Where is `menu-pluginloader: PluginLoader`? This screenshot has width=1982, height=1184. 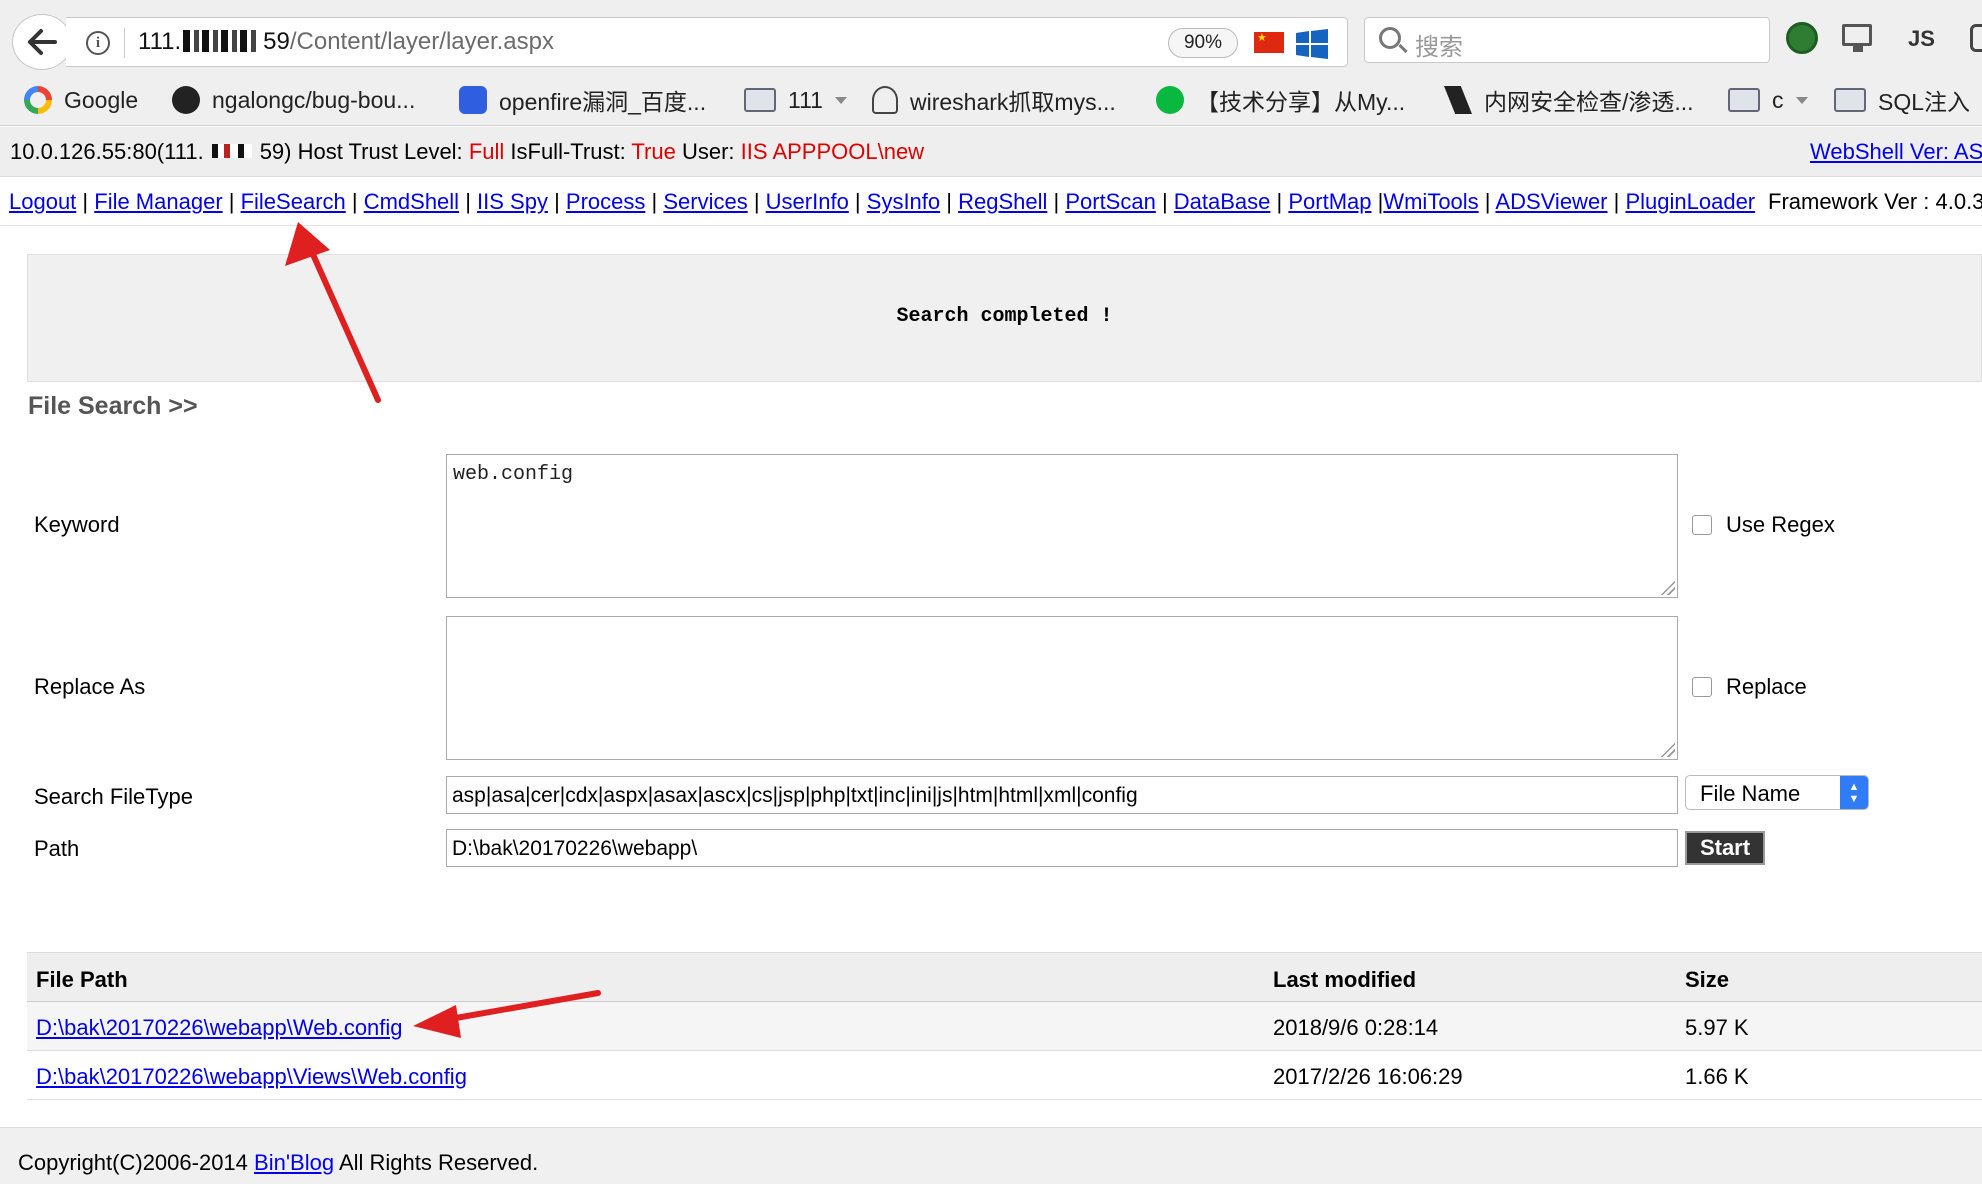
menu-pluginloader: PluginLoader is located at coordinates (1690, 201).